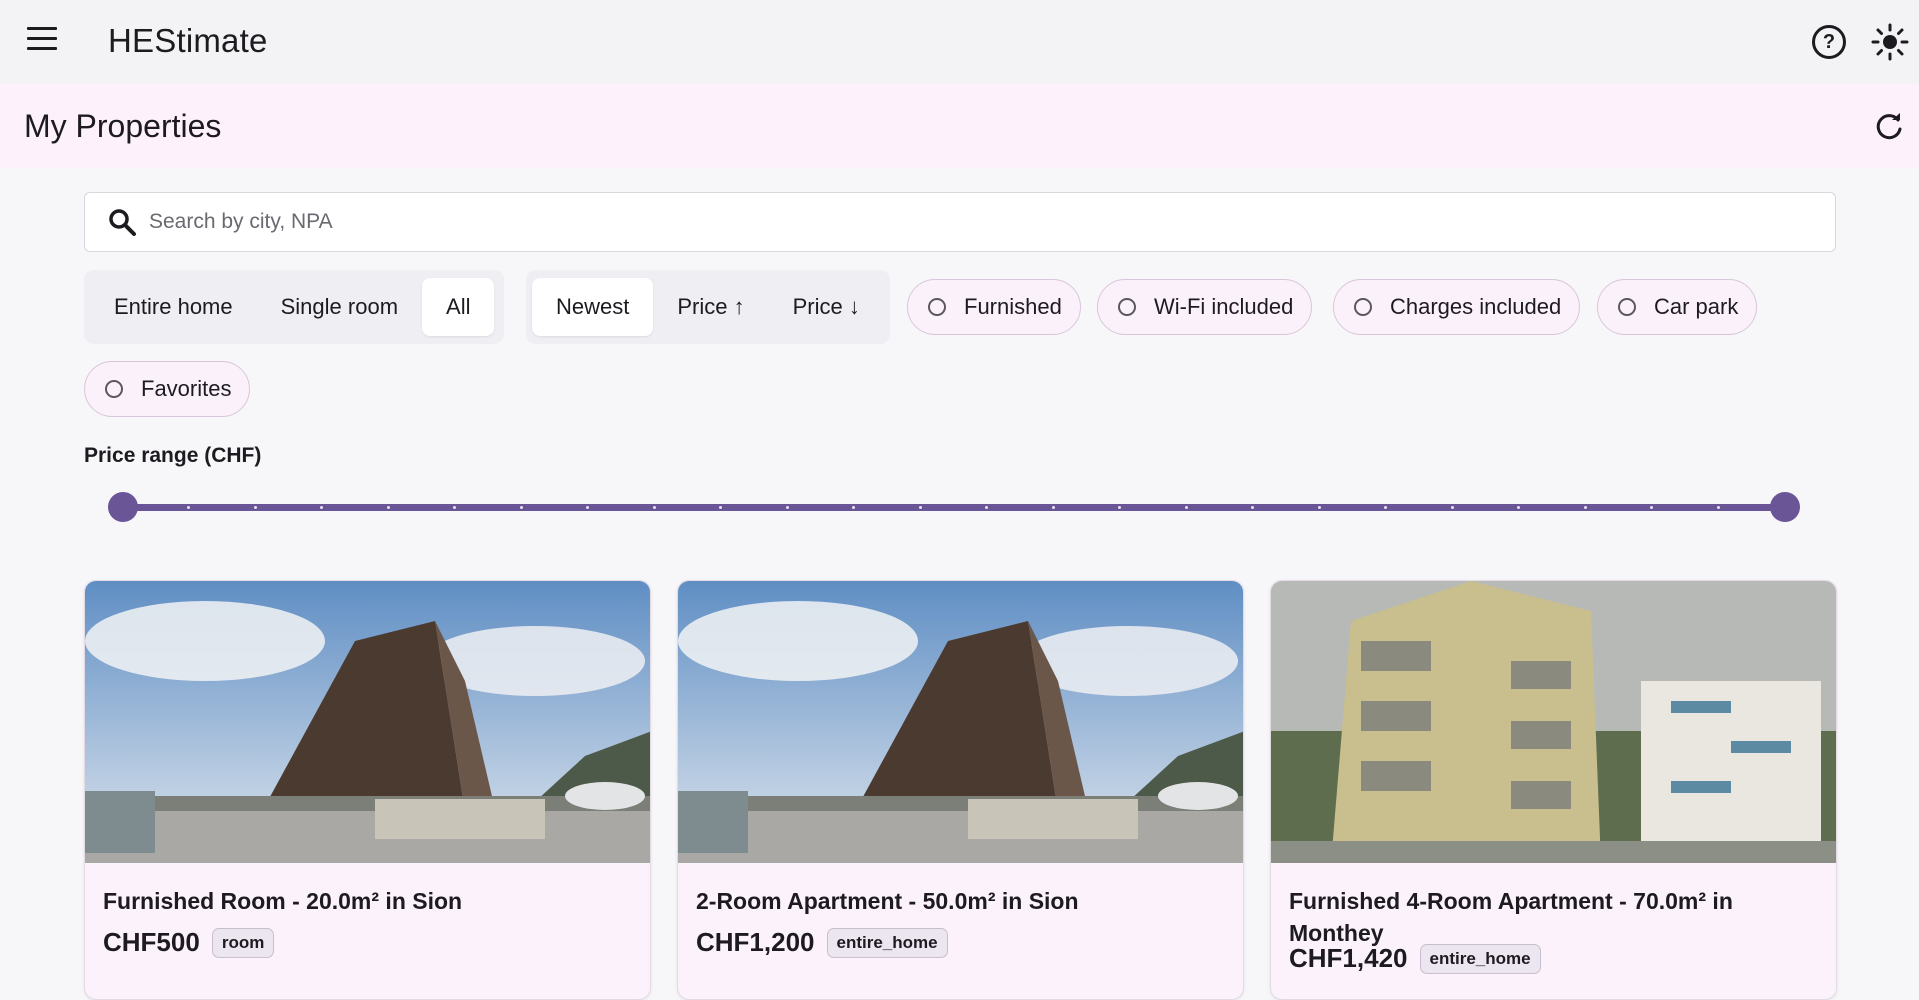  Describe the element at coordinates (593, 307) in the screenshot. I see `segment-newest: Newest` at that location.